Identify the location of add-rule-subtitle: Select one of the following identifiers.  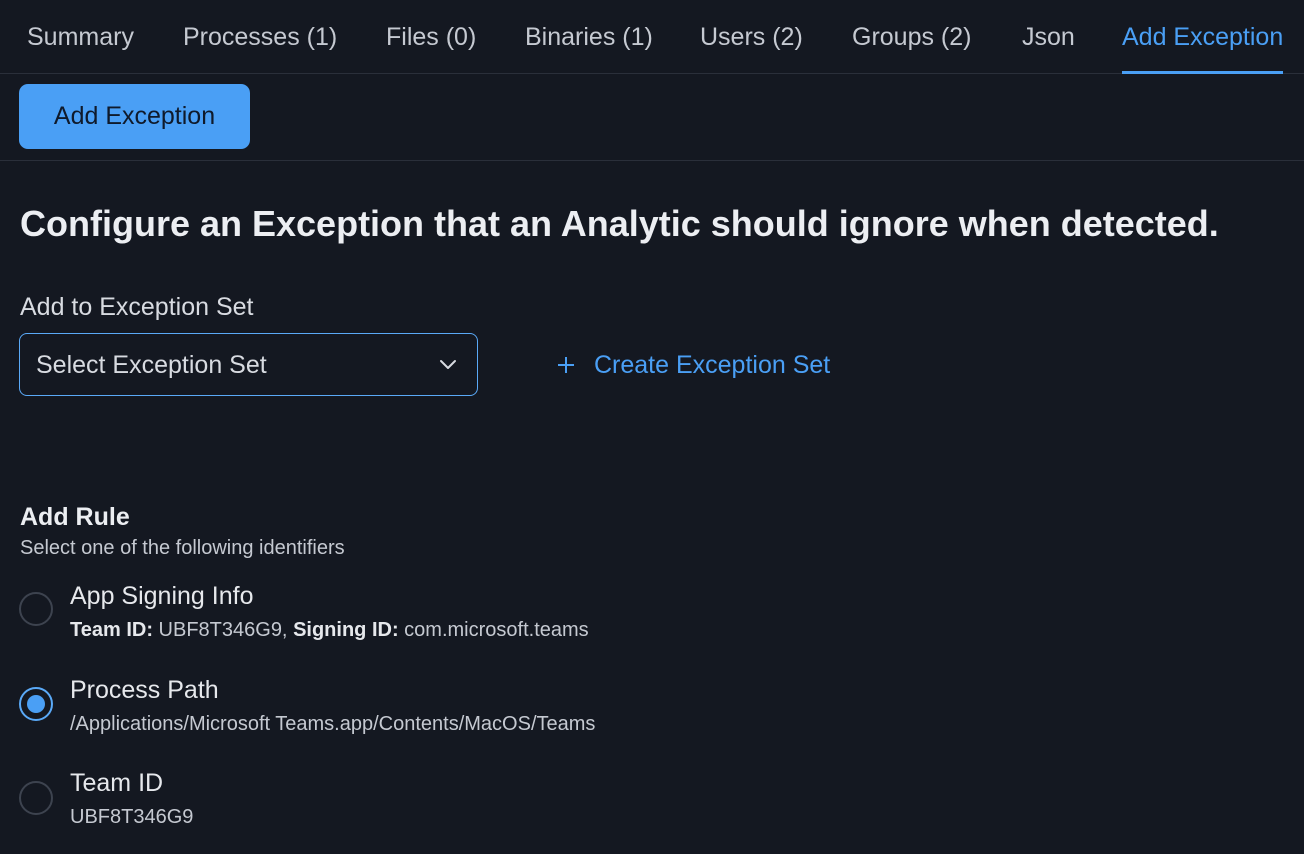
(182, 548).